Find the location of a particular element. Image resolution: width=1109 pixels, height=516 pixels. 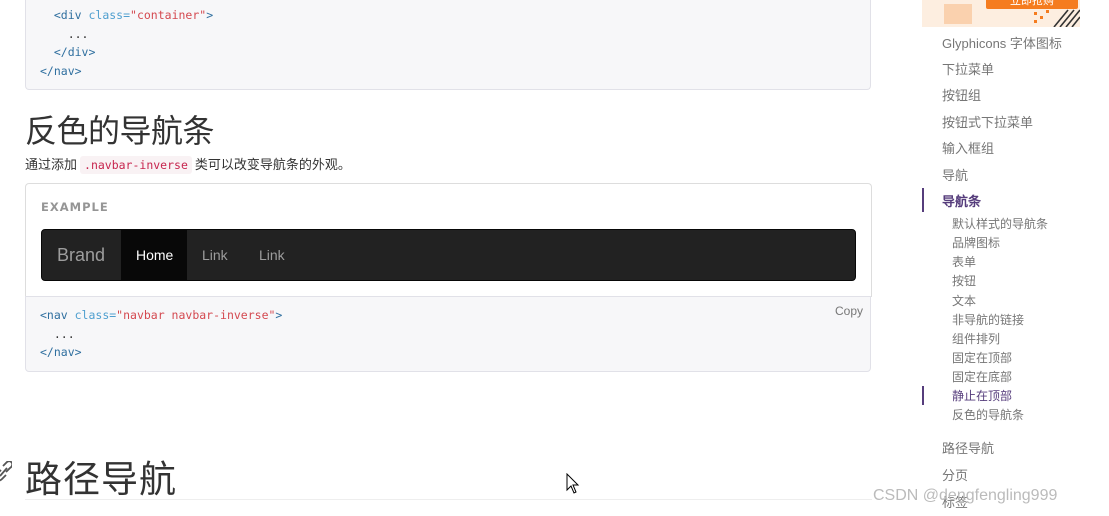

copy-button: Copy is located at coordinates (849, 311).